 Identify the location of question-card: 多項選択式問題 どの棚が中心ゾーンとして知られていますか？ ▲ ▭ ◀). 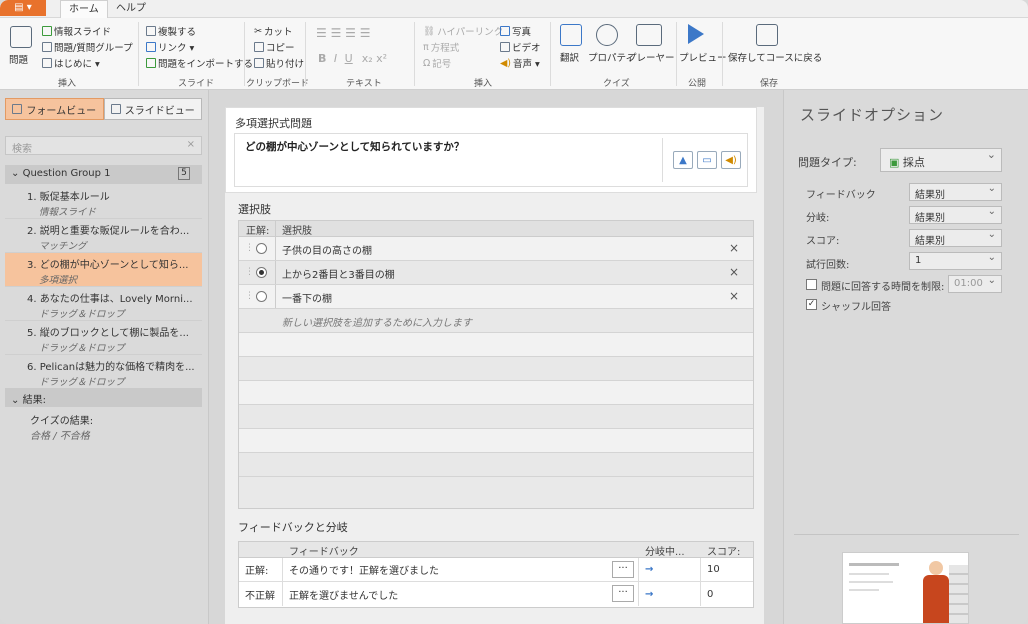
(491, 150).